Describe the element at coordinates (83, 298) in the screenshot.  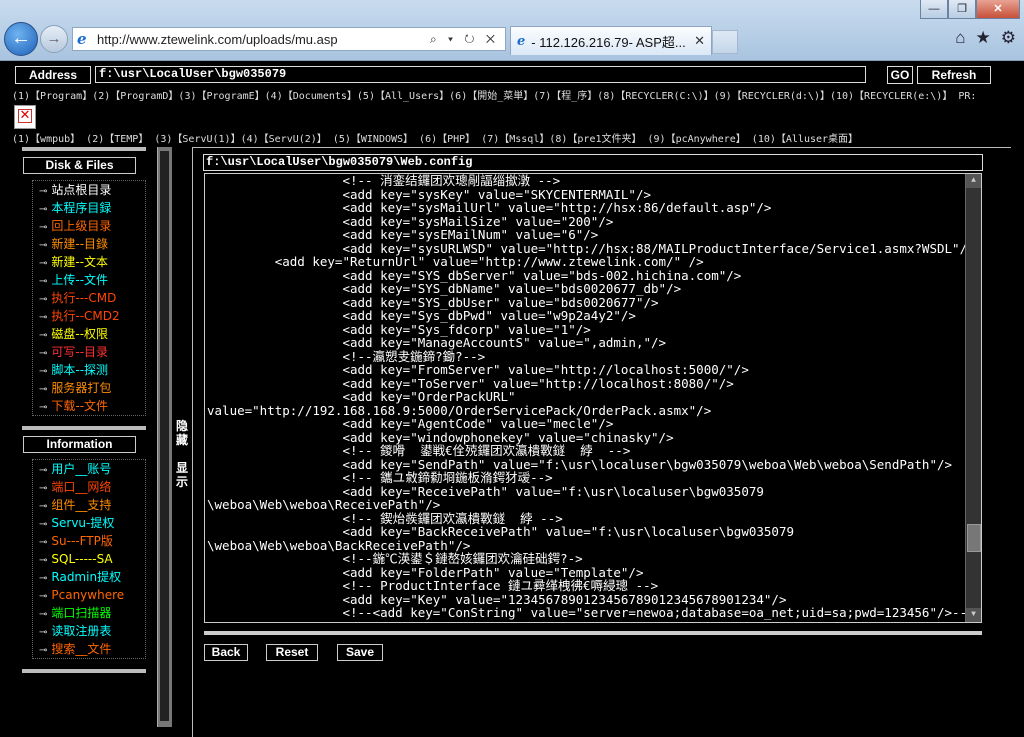
I see `disk-item-label: 执行---CMD` at that location.